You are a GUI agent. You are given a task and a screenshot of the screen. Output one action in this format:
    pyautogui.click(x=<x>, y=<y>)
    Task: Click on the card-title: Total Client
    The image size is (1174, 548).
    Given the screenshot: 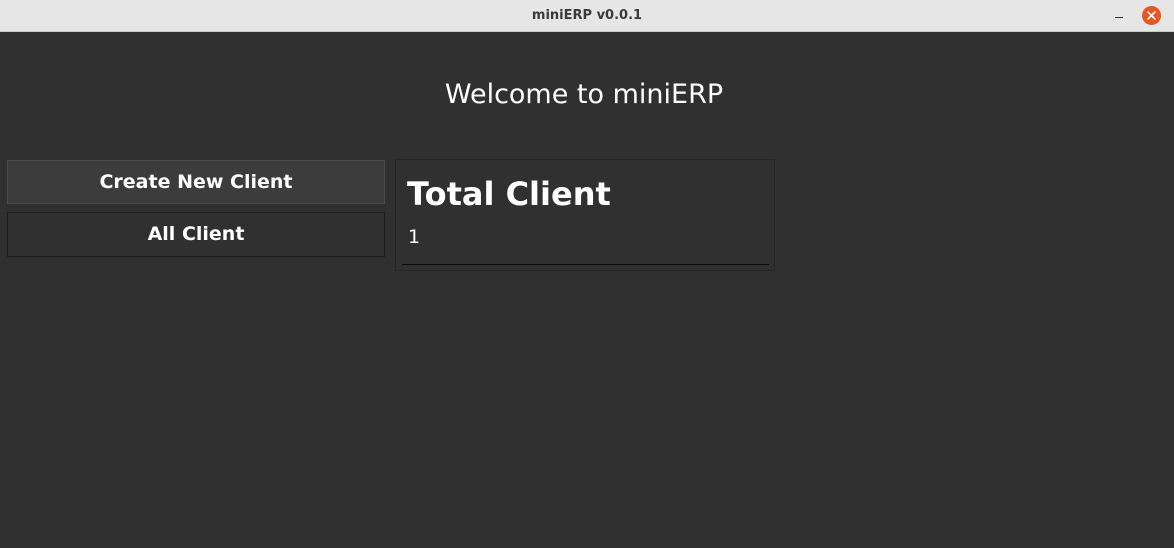 What is the action you would take?
    pyautogui.click(x=509, y=194)
    